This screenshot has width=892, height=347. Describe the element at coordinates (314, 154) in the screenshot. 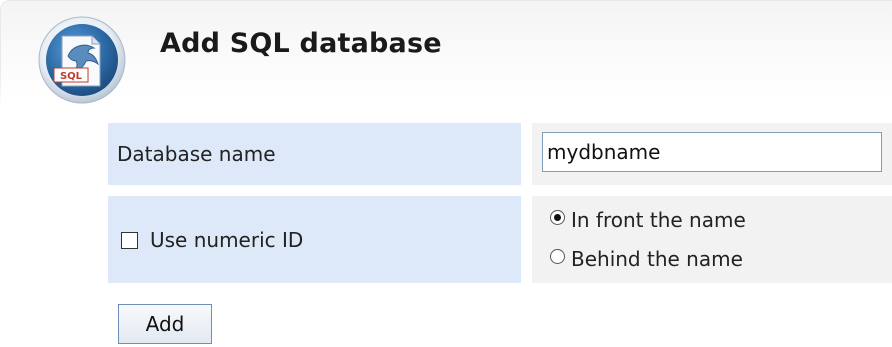

I see `database-name-label-cell: Database name` at that location.